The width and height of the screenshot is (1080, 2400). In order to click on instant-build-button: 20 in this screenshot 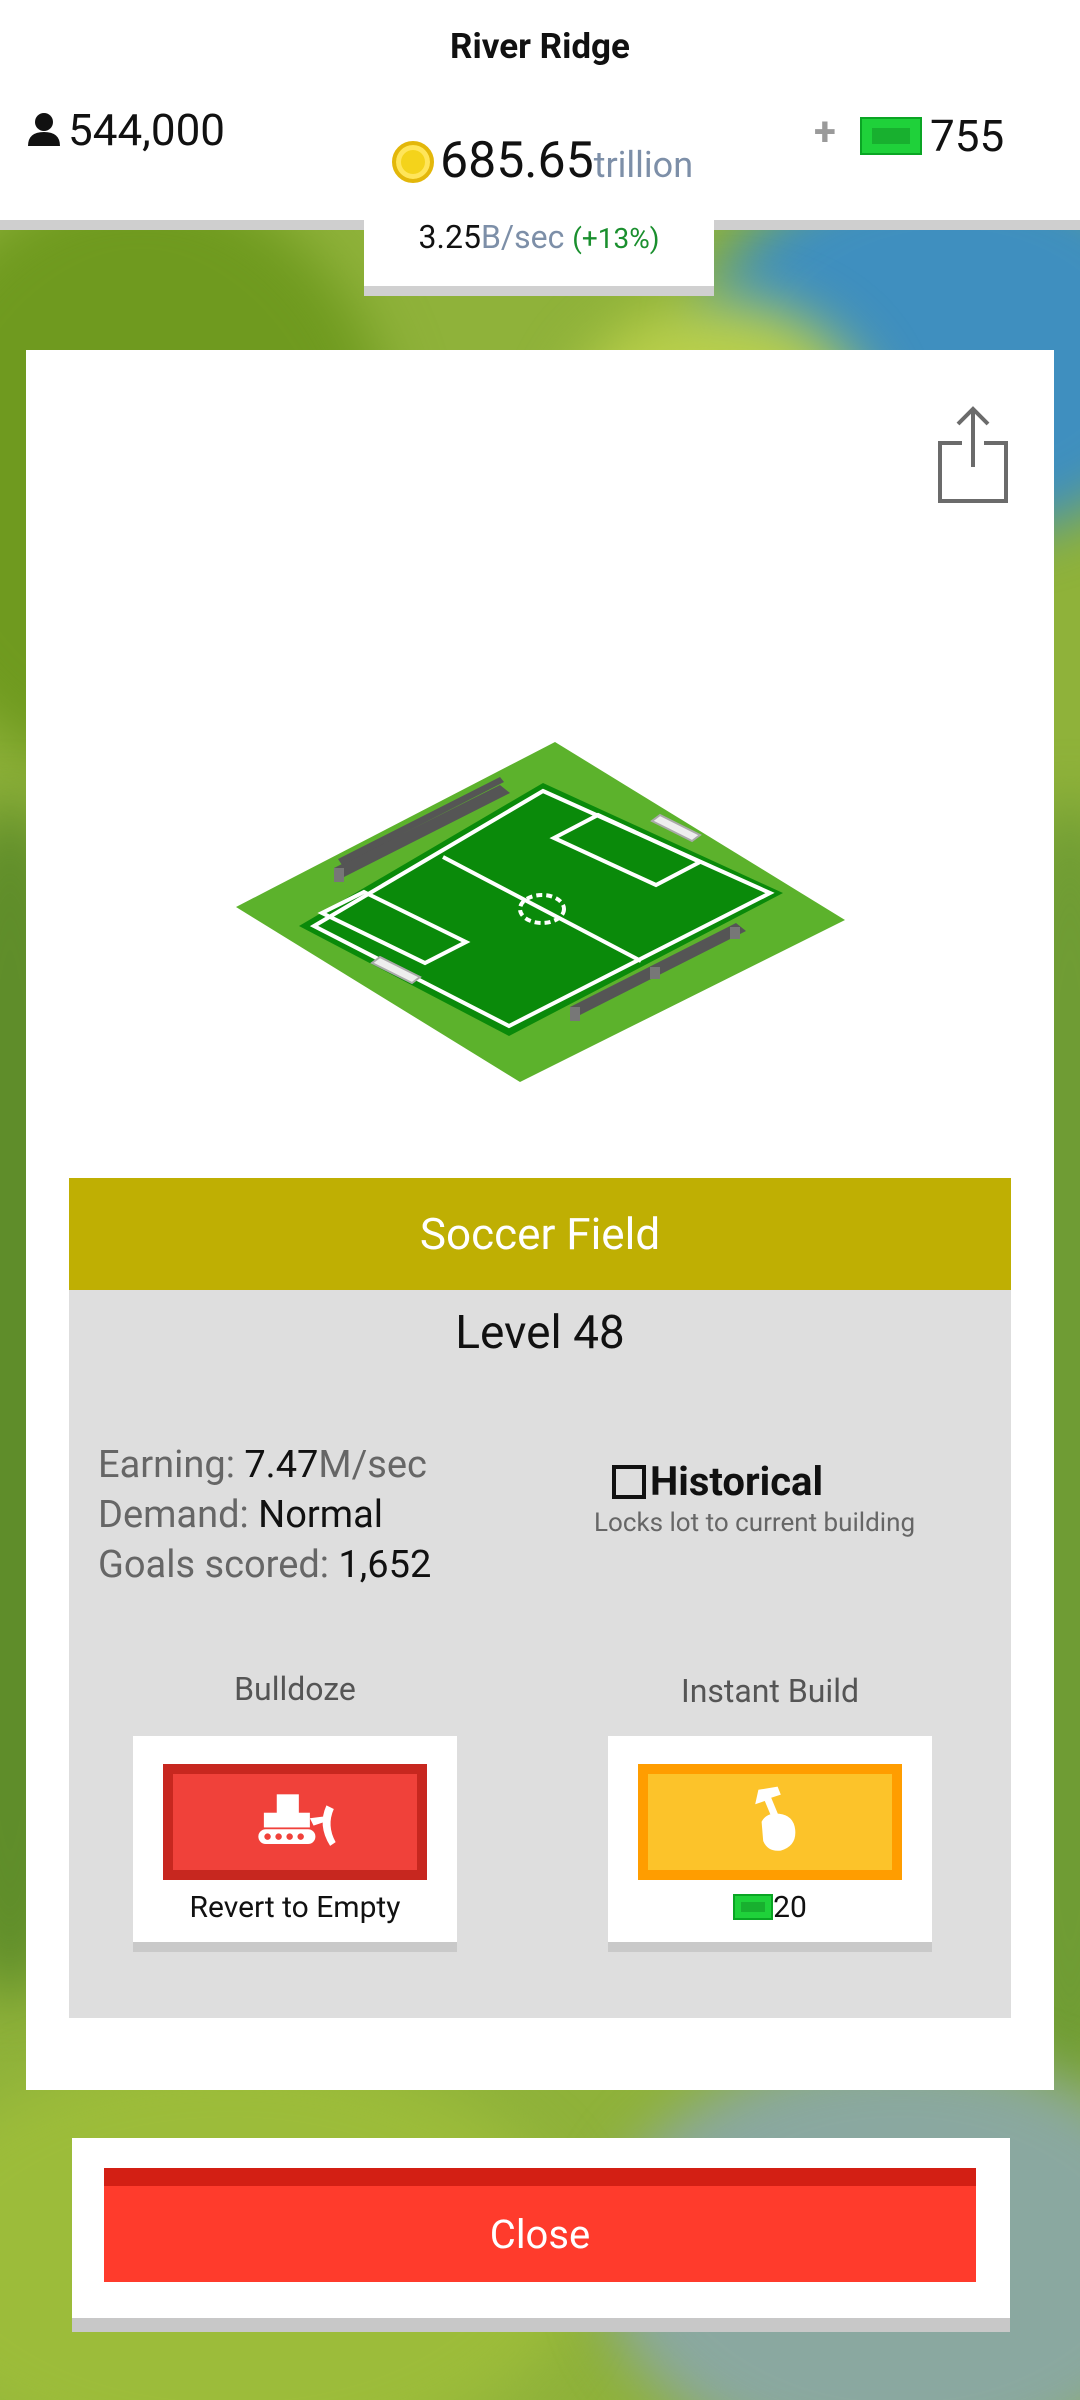, I will do `click(770, 1839)`.